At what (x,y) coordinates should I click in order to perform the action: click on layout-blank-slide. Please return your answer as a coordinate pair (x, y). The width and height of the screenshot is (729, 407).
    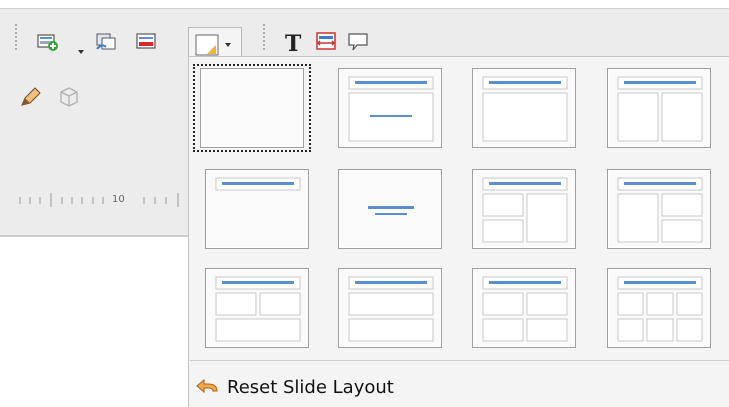
    Looking at the image, I should click on (252, 108).